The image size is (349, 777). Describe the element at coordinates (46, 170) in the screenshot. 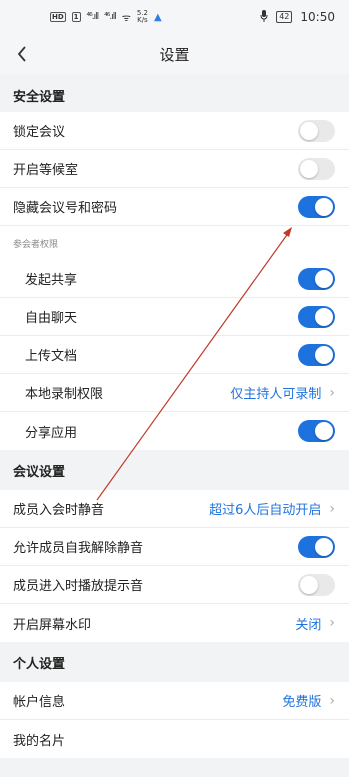

I see `row-label: 开启等候室` at that location.